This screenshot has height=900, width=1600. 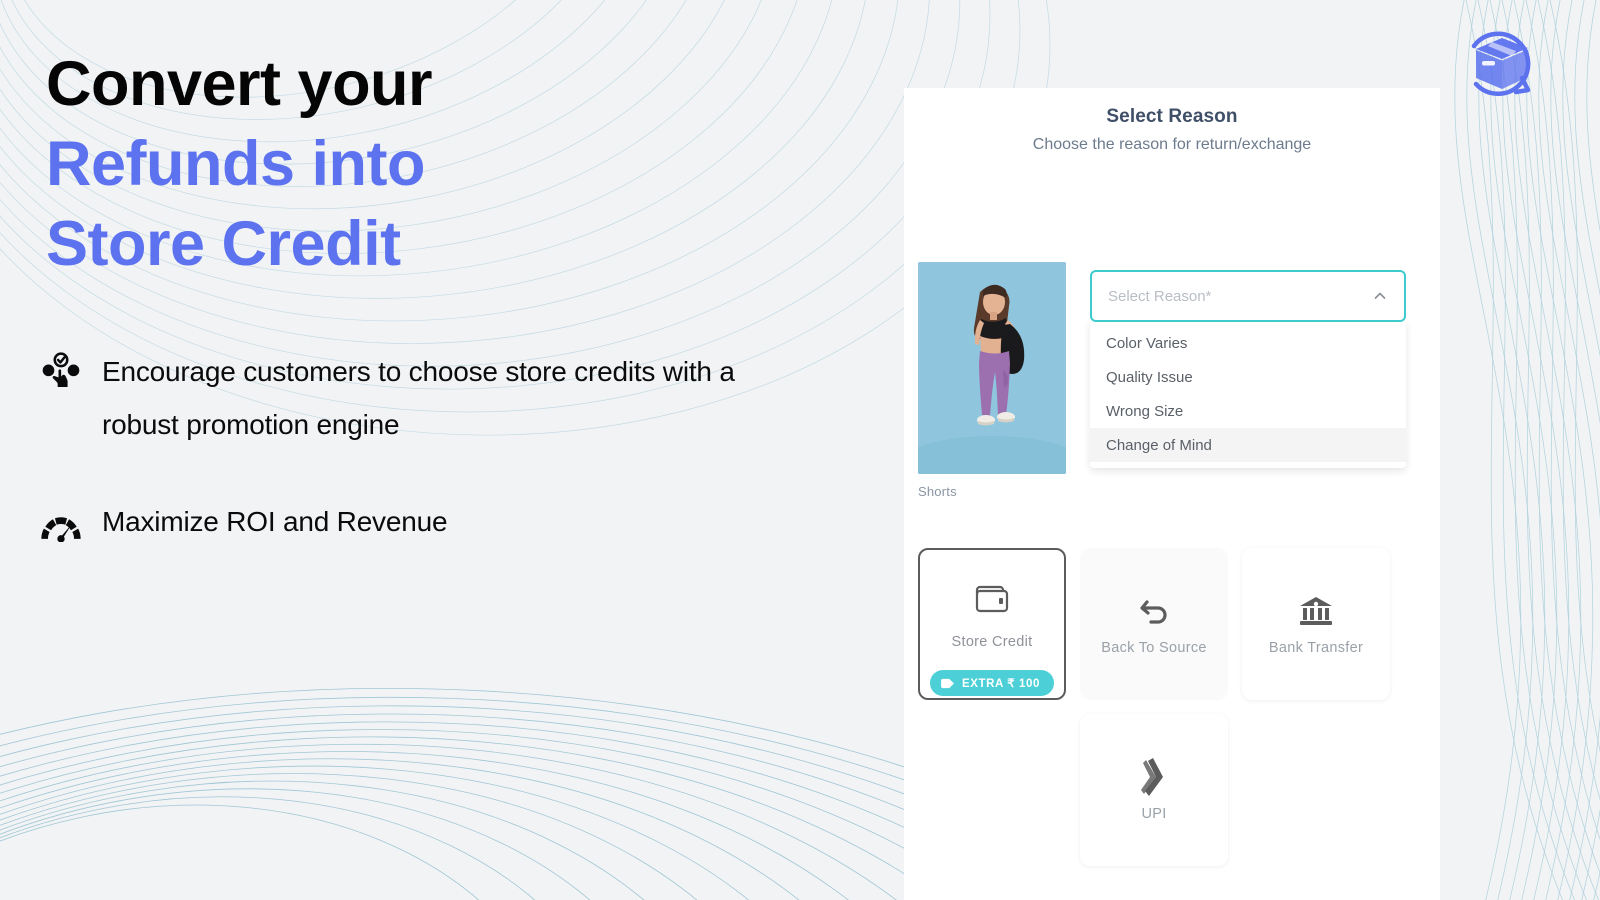 What do you see at coordinates (992, 642) in the screenshot?
I see `refund-method-label: Store Credit` at bounding box center [992, 642].